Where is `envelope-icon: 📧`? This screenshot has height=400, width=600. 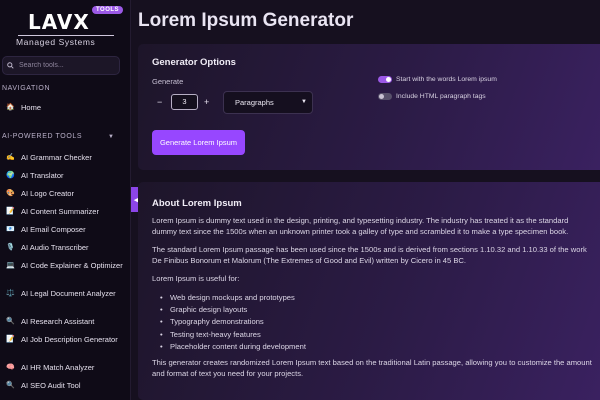
envelope-icon: 📧 is located at coordinates (10, 229).